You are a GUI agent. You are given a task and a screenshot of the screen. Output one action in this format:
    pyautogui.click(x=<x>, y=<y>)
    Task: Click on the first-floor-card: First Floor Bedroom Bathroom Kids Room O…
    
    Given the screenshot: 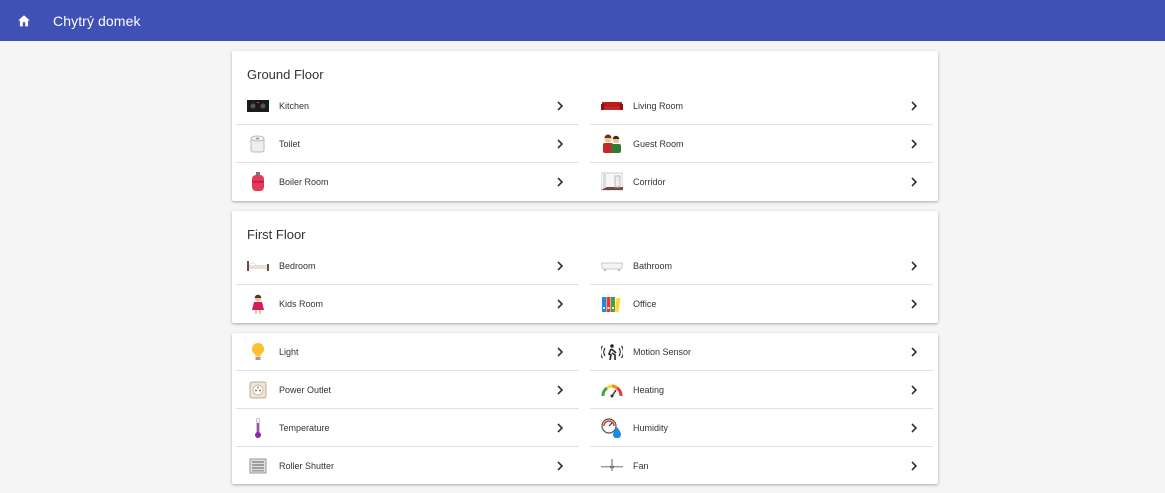 What is the action you would take?
    pyautogui.click(x=585, y=267)
    